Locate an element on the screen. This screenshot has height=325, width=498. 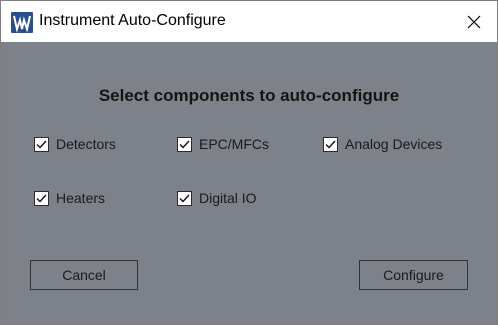
close-icon is located at coordinates (474, 21).